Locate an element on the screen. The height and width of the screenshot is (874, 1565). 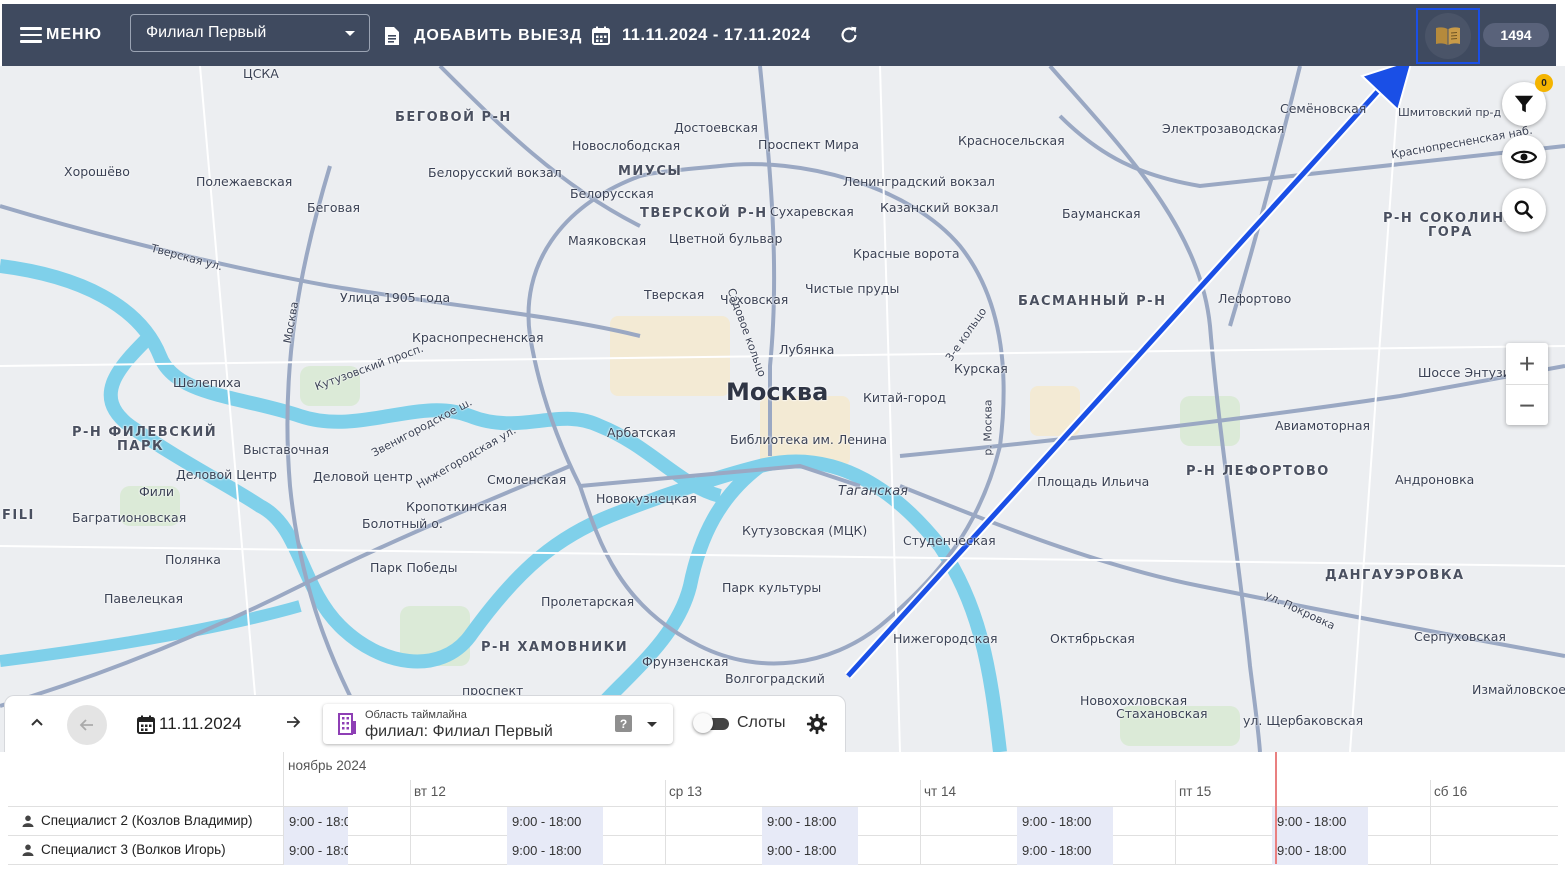
map-label: Багратионовская is located at coordinates (129, 517).